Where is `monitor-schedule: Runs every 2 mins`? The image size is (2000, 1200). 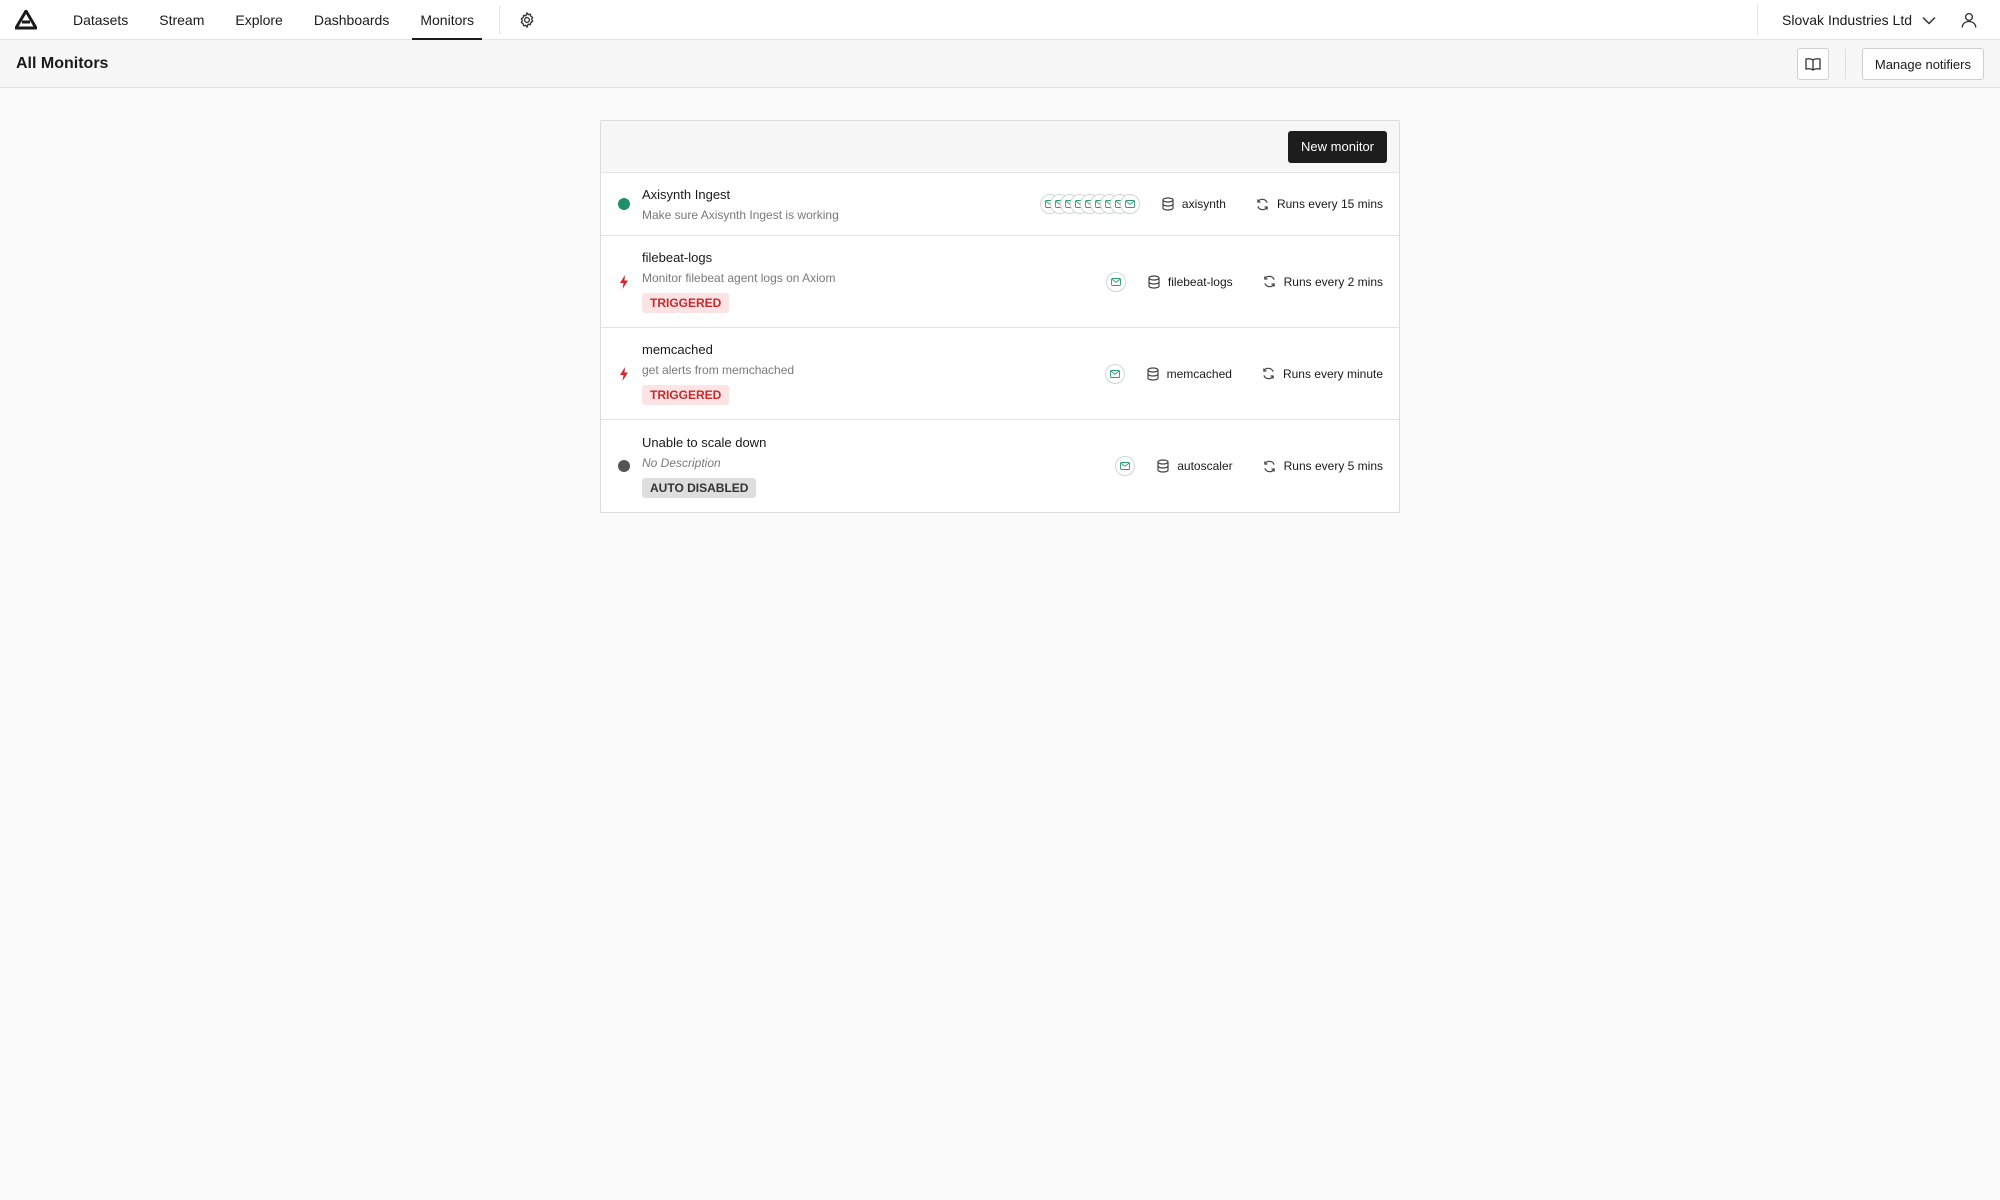
monitor-schedule: Runs every 2 mins is located at coordinates (1323, 282).